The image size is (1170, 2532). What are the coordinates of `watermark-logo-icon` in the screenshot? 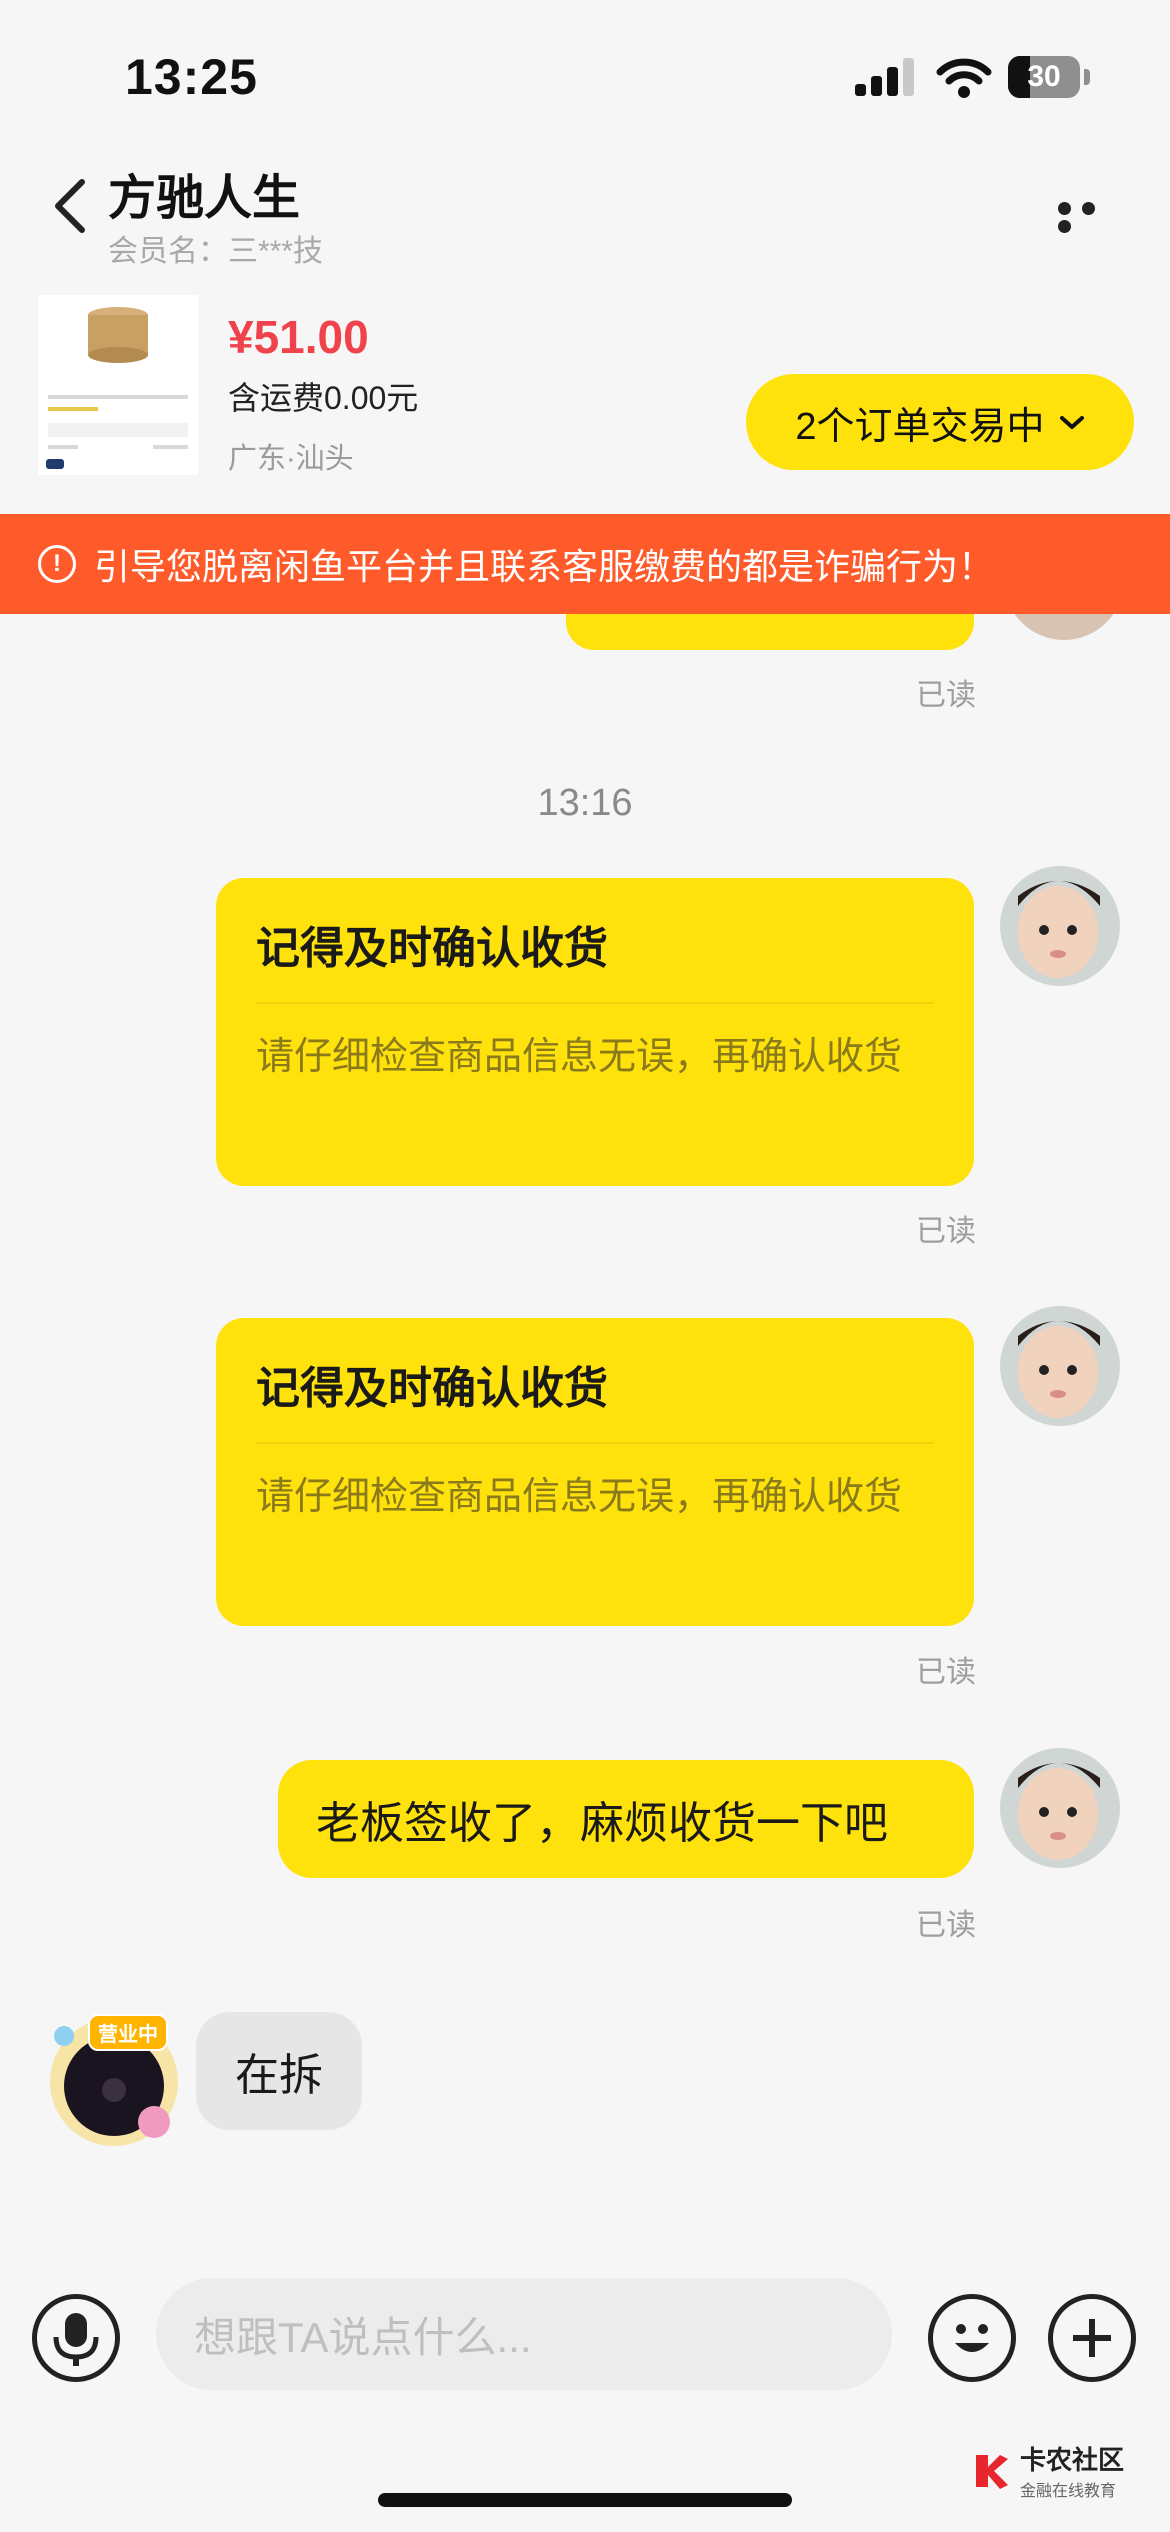 It's located at (992, 2471).